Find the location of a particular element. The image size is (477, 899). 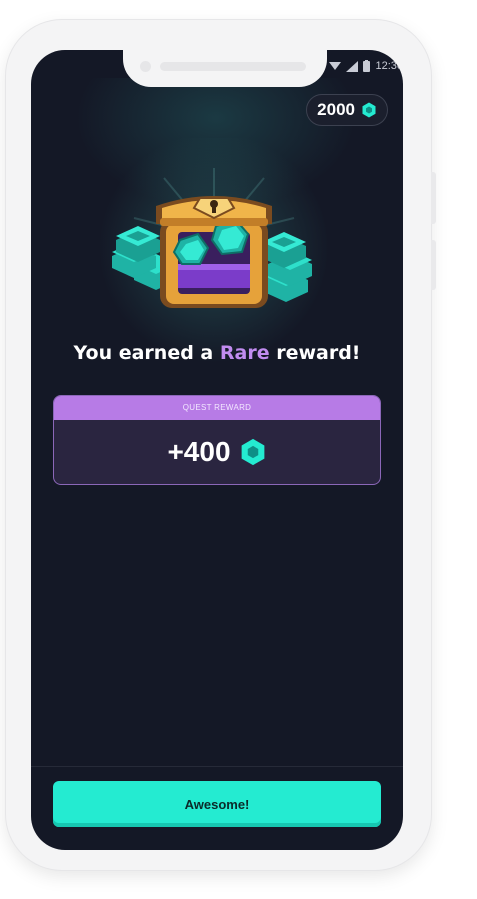

reward-amount: +400 is located at coordinates (199, 451).